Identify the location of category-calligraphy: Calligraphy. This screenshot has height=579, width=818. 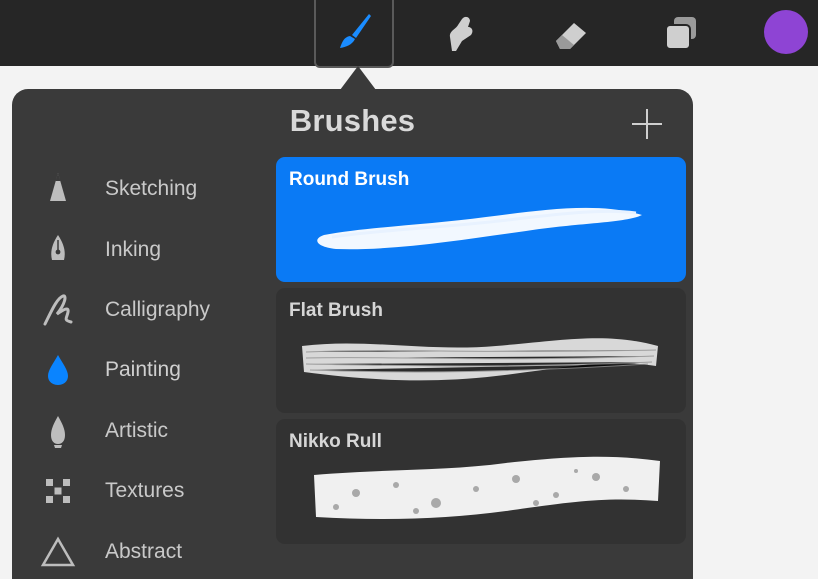
(142, 310).